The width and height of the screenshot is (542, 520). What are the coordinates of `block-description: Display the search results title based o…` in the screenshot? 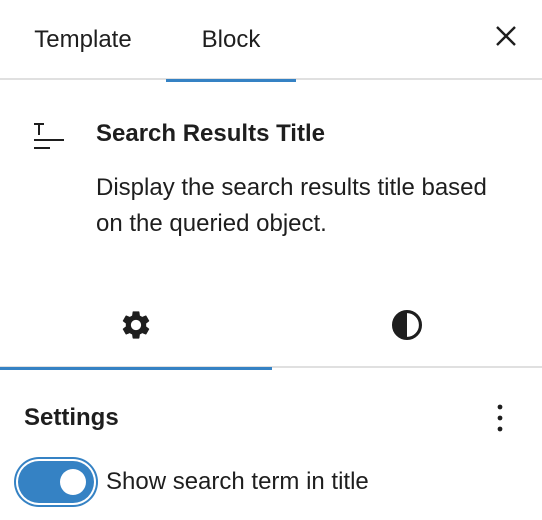 It's located at (291, 205).